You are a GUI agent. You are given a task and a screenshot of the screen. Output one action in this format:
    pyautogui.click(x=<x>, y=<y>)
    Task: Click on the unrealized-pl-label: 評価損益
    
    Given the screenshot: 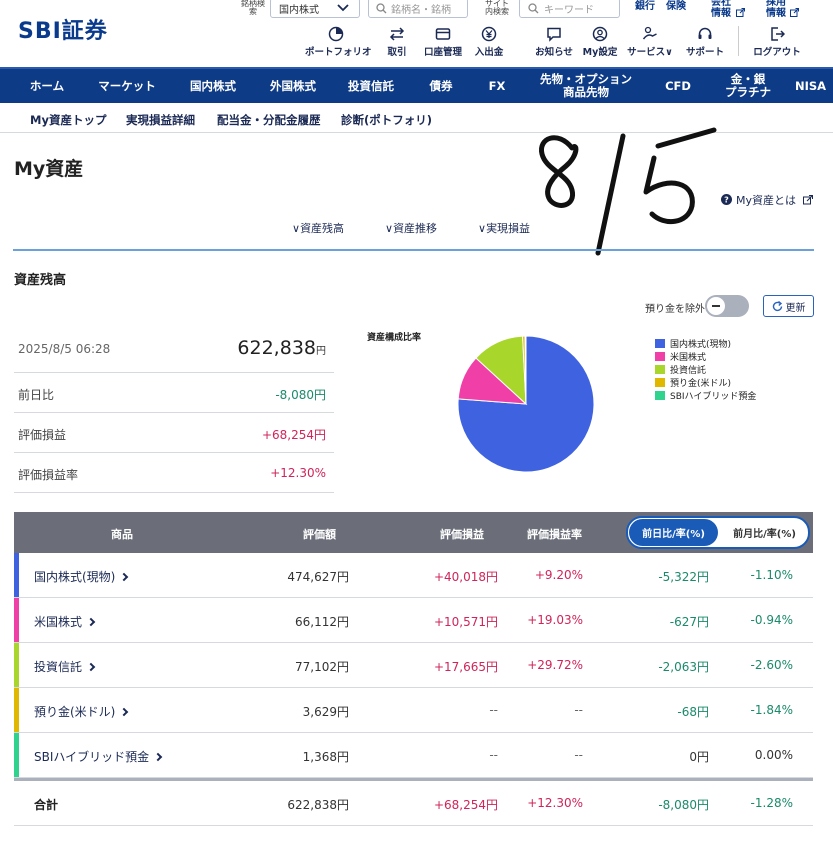 What is the action you would take?
    pyautogui.click(x=42, y=435)
    